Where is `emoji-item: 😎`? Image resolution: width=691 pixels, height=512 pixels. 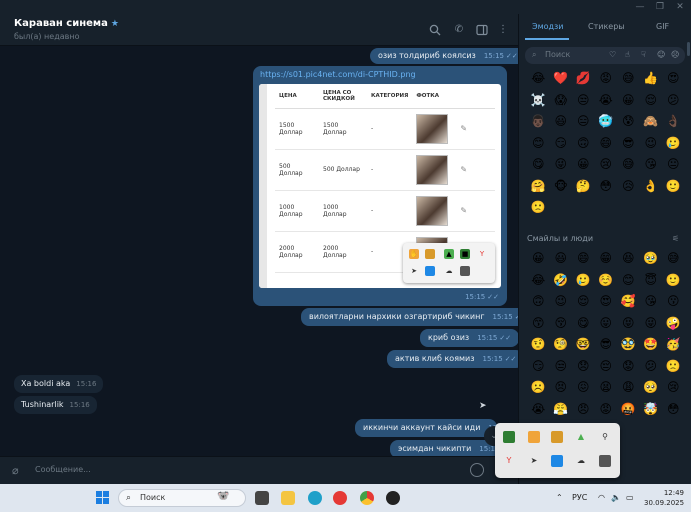
emoji-item: 😎 is located at coordinates (628, 144).